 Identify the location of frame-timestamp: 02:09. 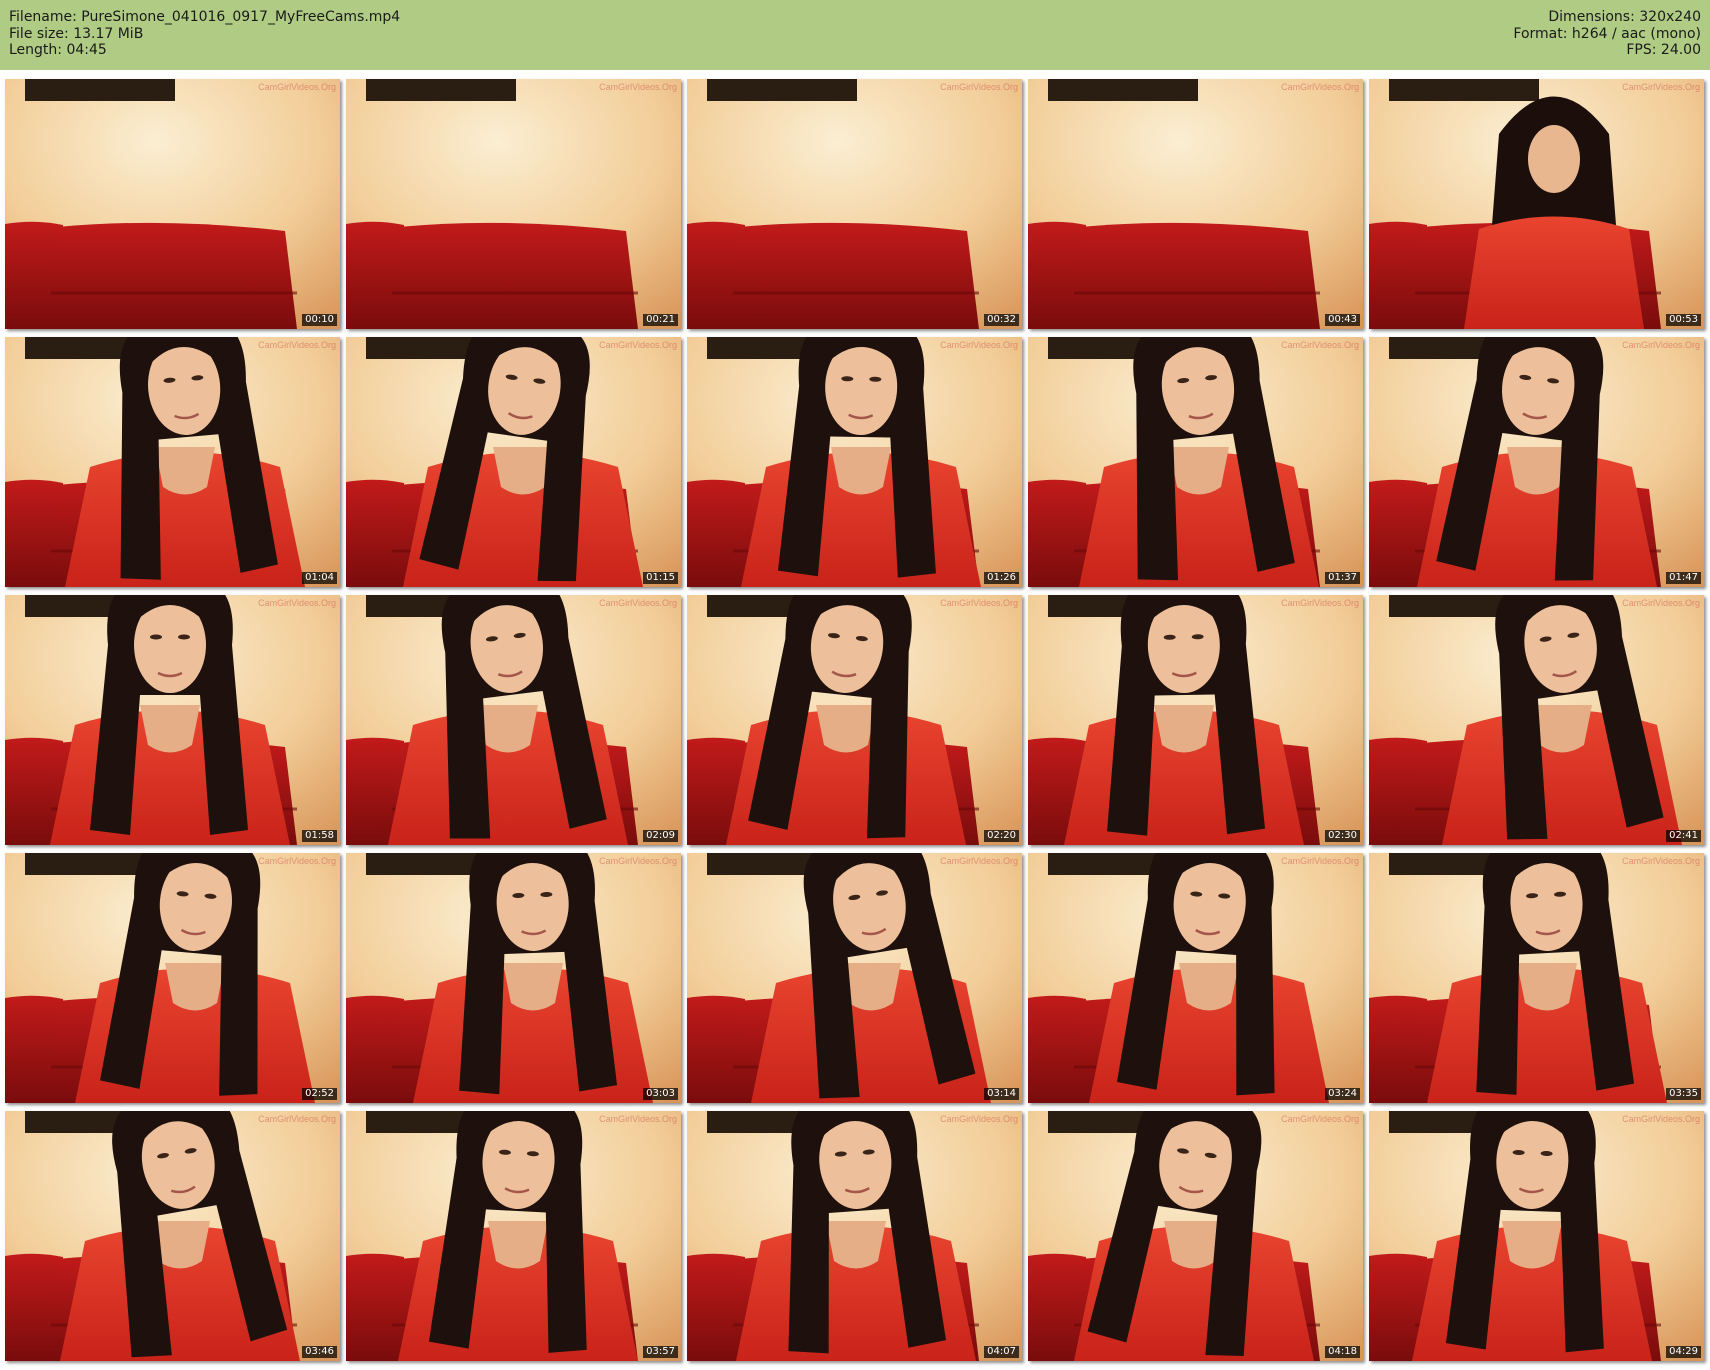
(660, 836).